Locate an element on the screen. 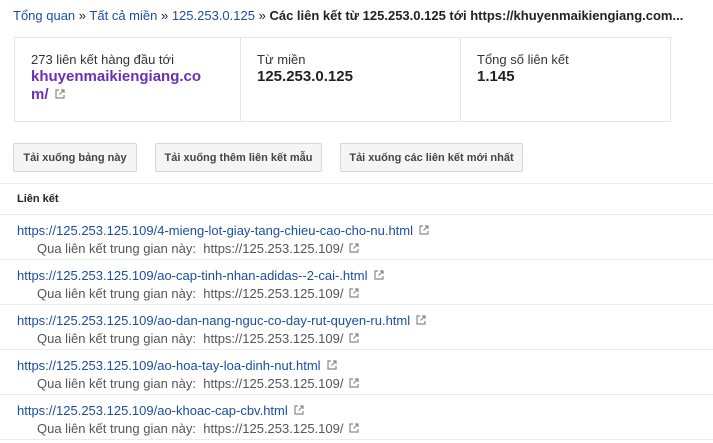 Image resolution: width=713 pixels, height=443 pixels. column-header-links: Liên kết is located at coordinates (38, 199).